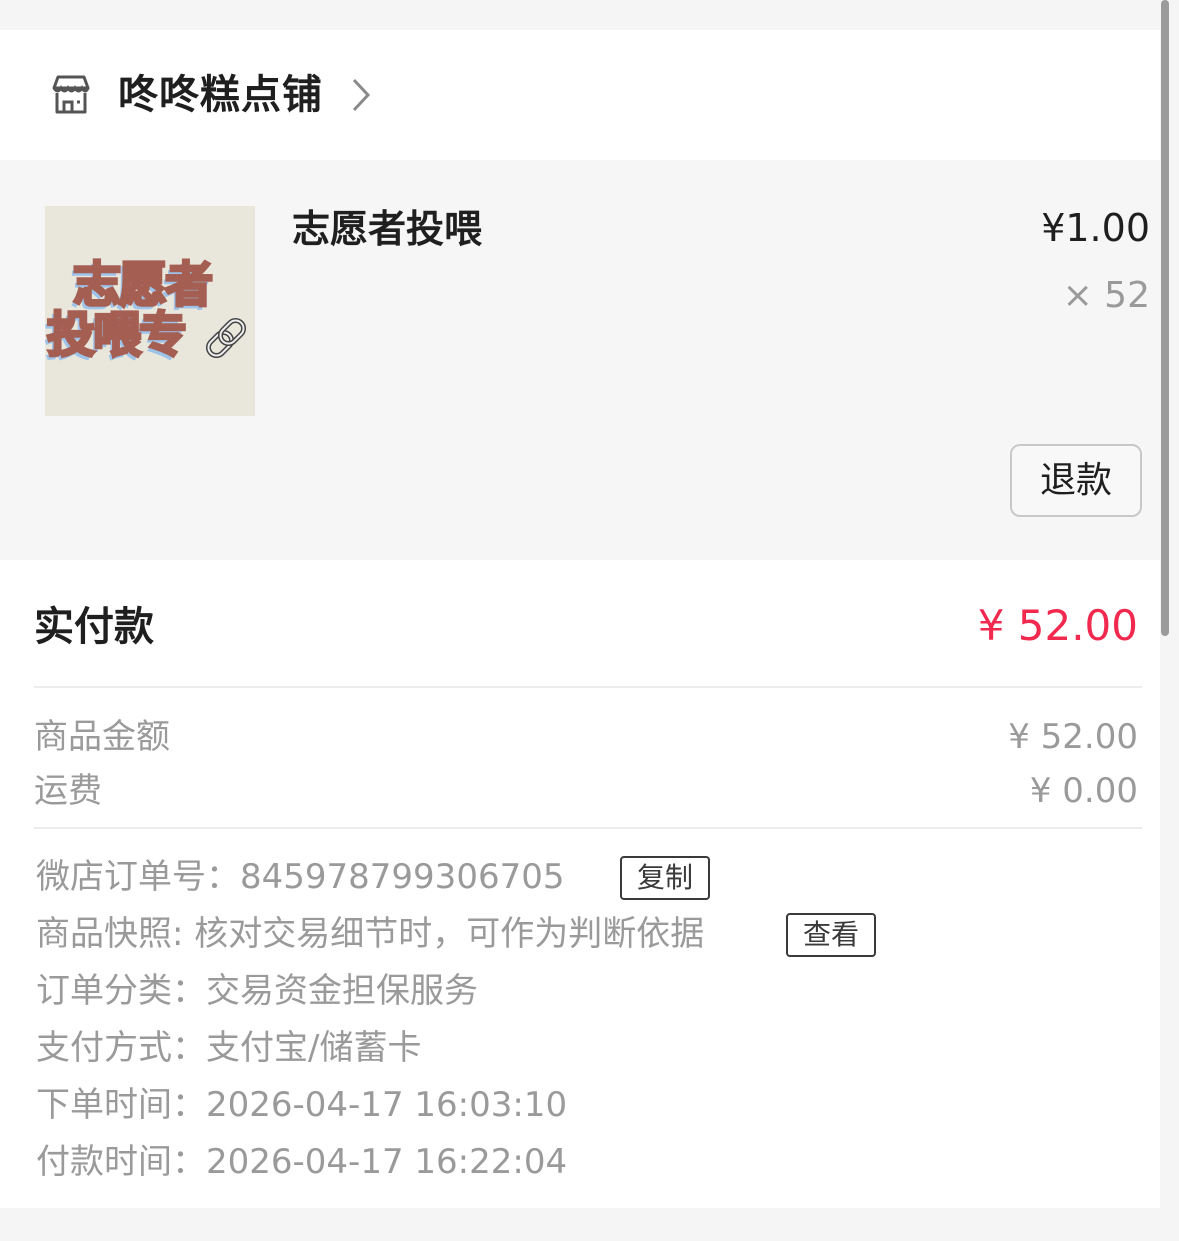  What do you see at coordinates (257, 991) in the screenshot?
I see `order-category: 订单分类：交易资金担保服务` at bounding box center [257, 991].